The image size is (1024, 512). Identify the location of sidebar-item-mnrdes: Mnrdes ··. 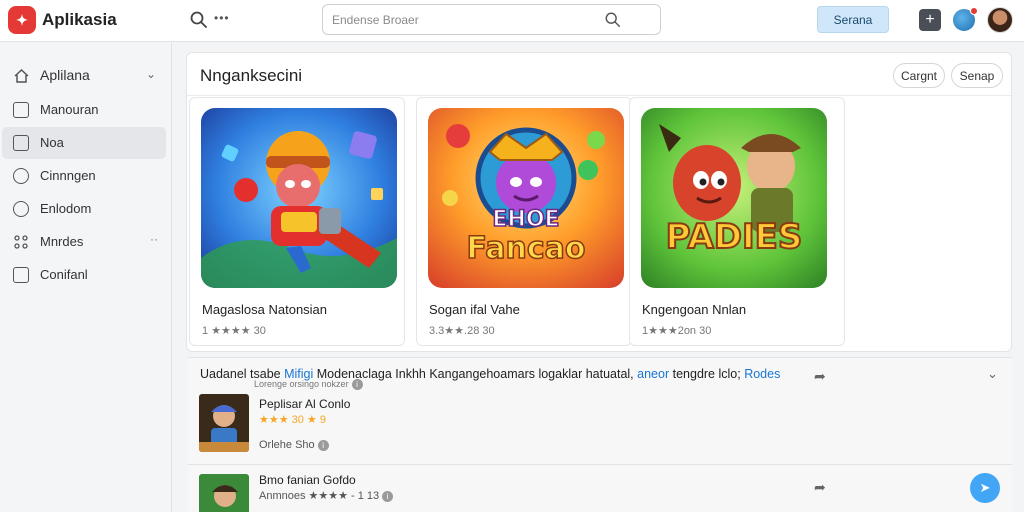
(84, 242).